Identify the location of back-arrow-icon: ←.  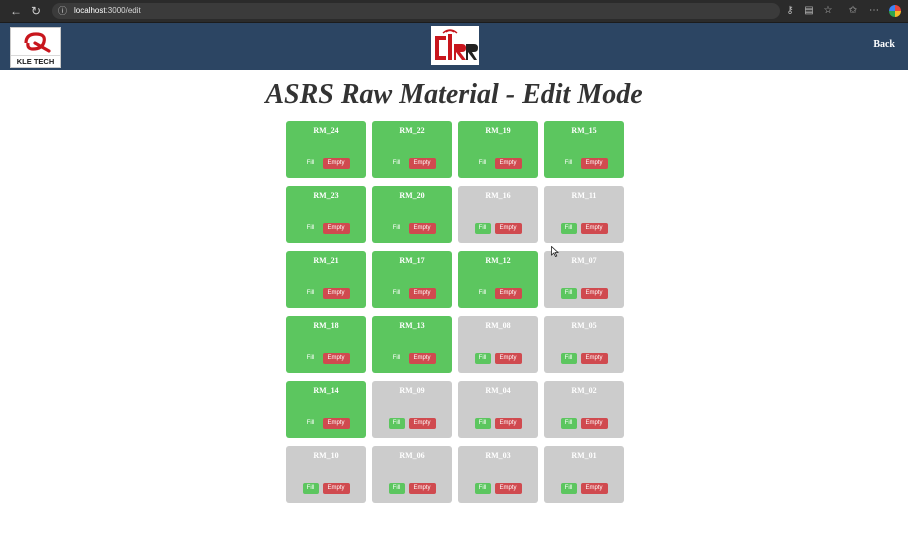
(16, 11).